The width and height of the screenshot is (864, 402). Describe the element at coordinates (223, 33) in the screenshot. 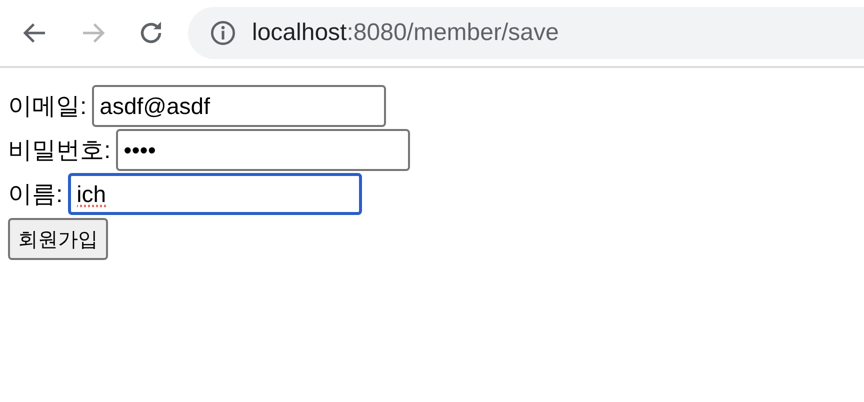

I see `info-icon` at that location.